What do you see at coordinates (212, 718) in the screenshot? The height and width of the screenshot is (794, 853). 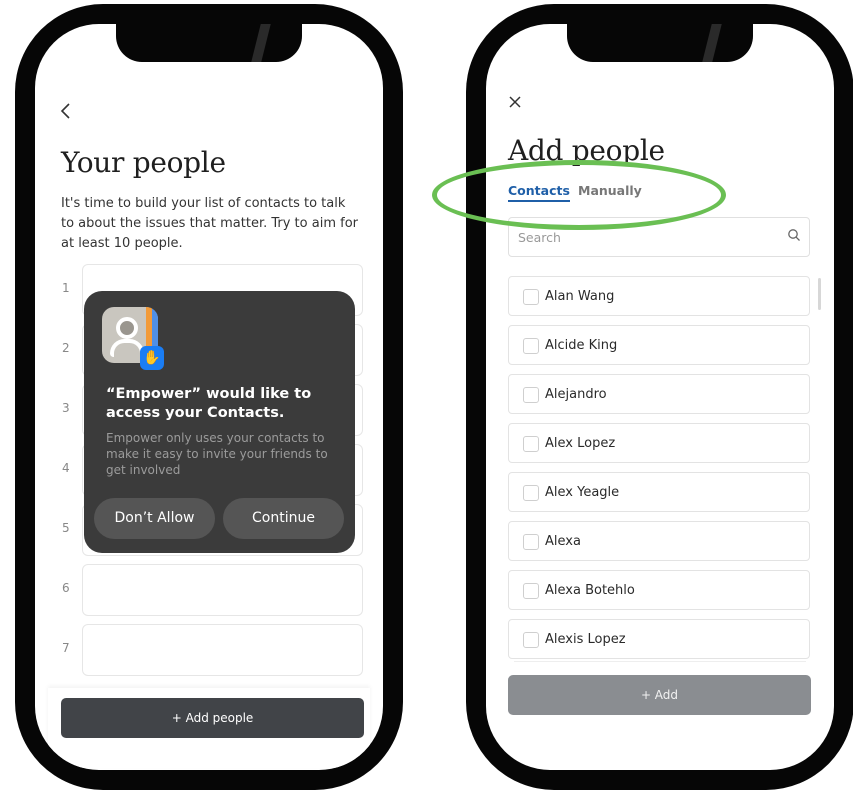 I see `add-people-button: + Add people` at bounding box center [212, 718].